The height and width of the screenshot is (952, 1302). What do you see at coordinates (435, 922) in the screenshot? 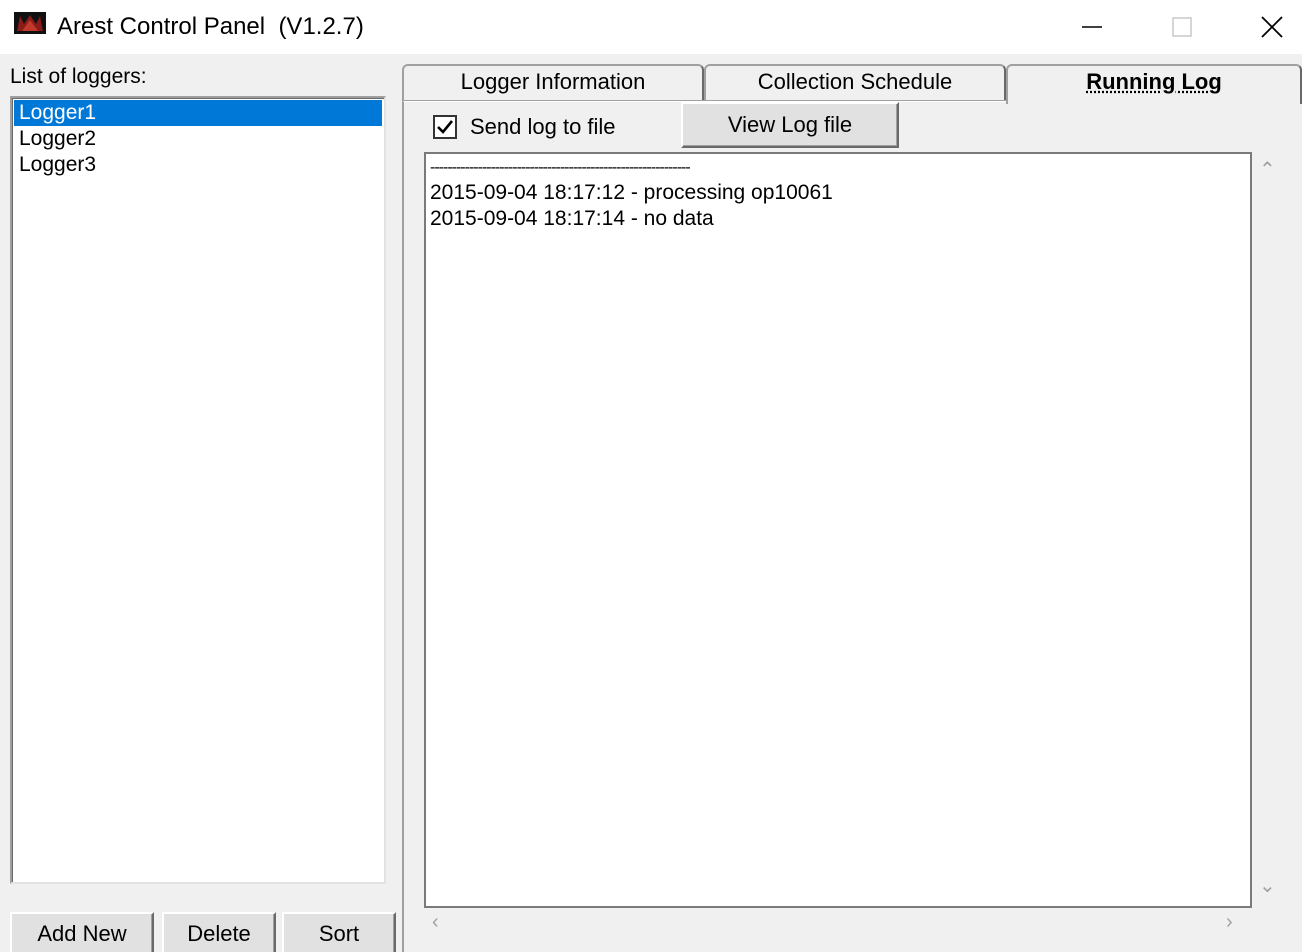
I see `scroll-left-icon: ‹` at bounding box center [435, 922].